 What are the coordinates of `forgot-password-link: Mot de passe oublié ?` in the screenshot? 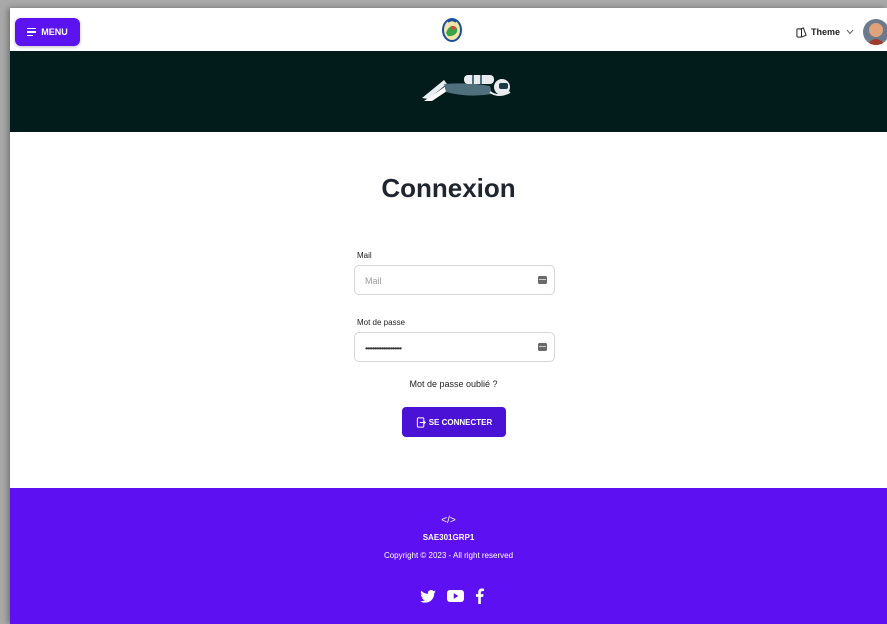 It's located at (448, 384).